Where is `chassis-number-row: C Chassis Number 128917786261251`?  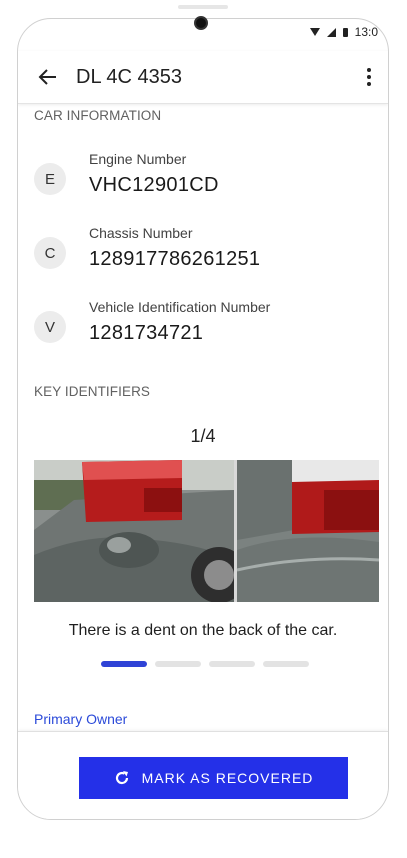
chassis-number-row: C Chassis Number 128917786261251 is located at coordinates (204, 255).